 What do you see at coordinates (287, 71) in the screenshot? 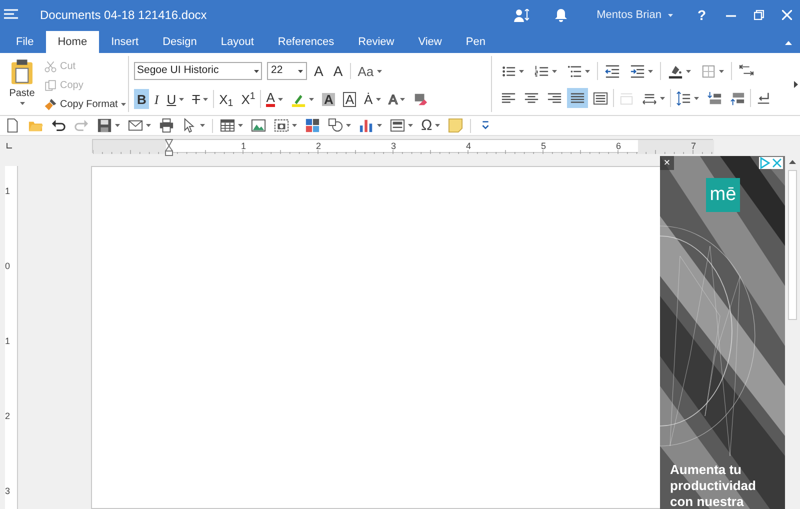
I see `font-size-field: 22` at bounding box center [287, 71].